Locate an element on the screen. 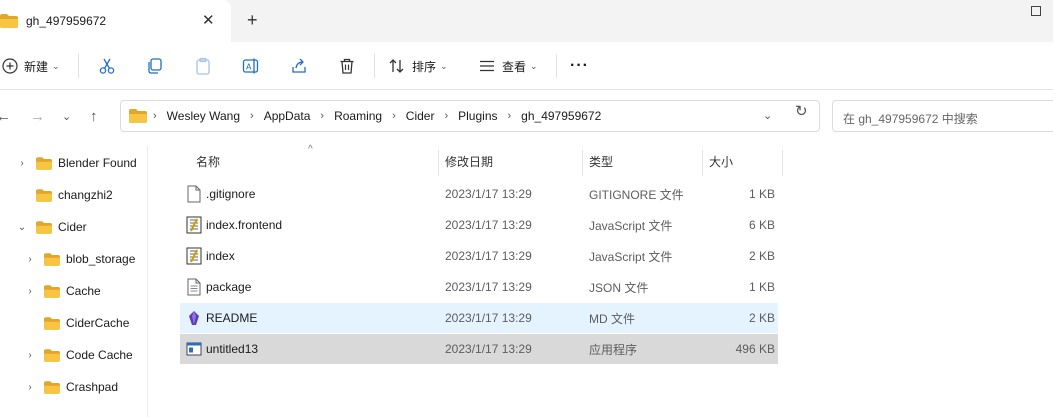  blank-file-icon is located at coordinates (194, 194).